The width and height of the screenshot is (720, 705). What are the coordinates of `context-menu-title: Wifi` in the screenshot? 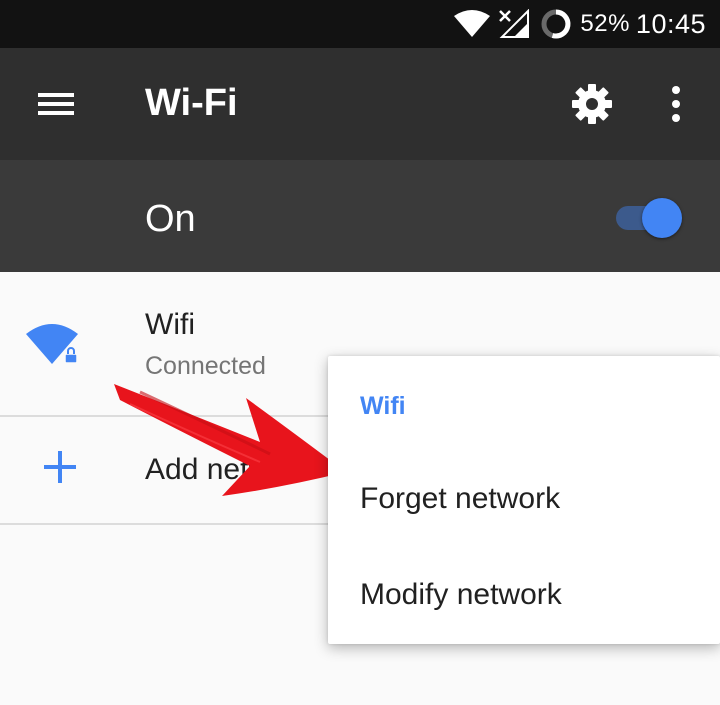 It's located at (383, 406).